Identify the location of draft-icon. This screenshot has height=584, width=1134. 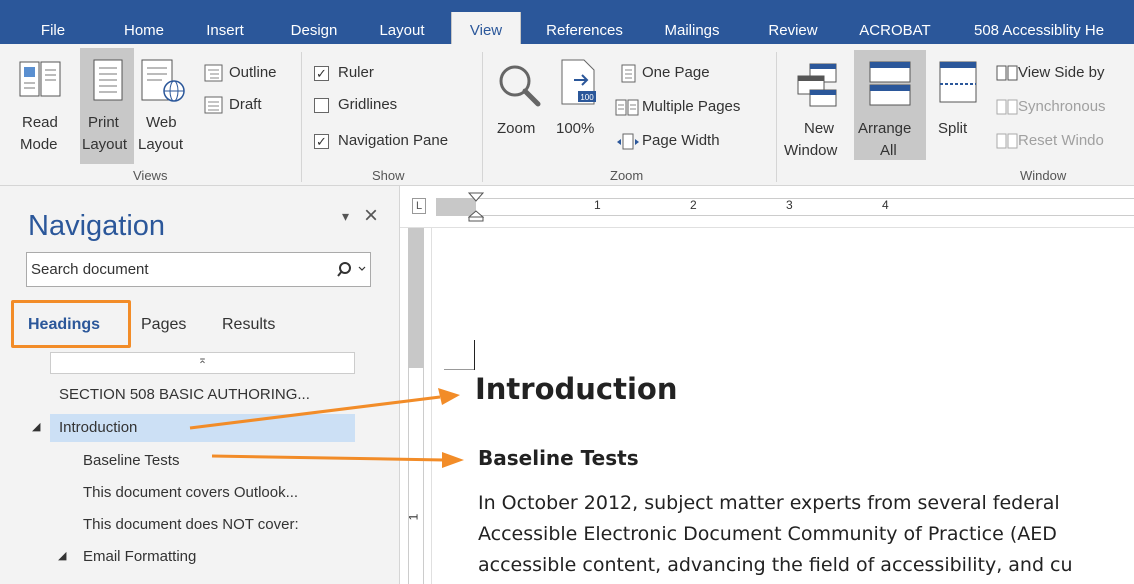
(213, 105).